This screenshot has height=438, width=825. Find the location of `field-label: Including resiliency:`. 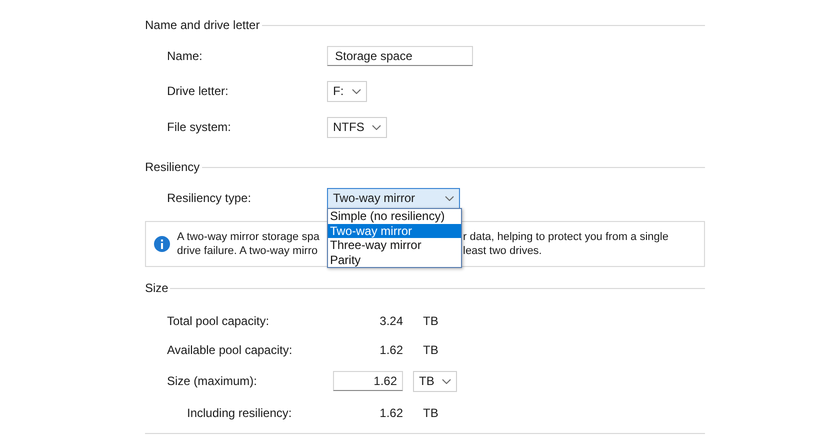

field-label: Including resiliency: is located at coordinates (239, 413).